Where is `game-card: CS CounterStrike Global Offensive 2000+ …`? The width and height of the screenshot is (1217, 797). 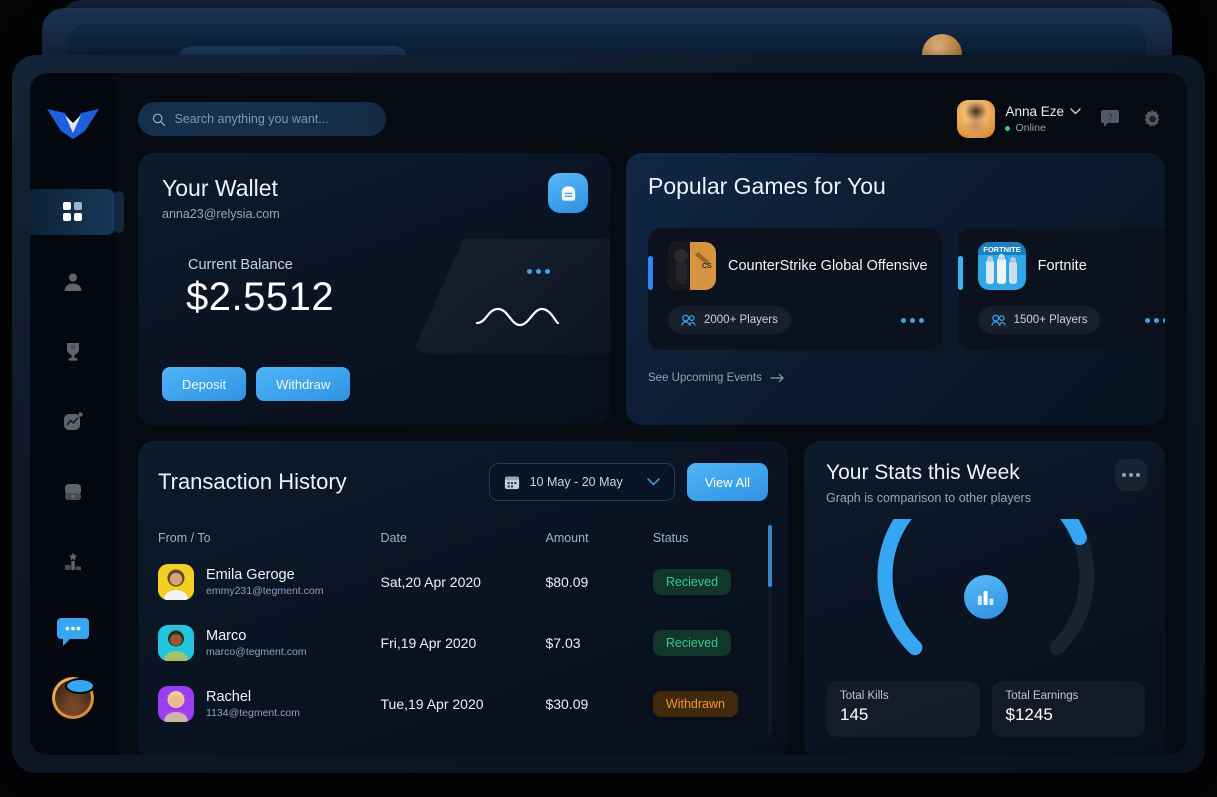
game-card: CS CounterStrike Global Offensive 2000+ … is located at coordinates (795, 289).